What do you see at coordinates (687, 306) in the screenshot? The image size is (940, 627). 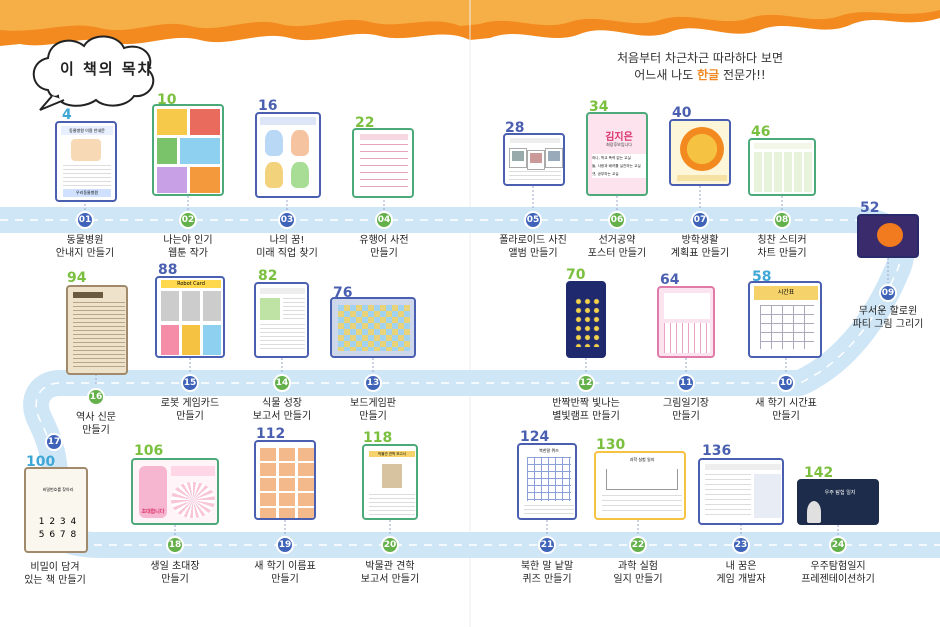 I see `diary-picture-box` at bounding box center [687, 306].